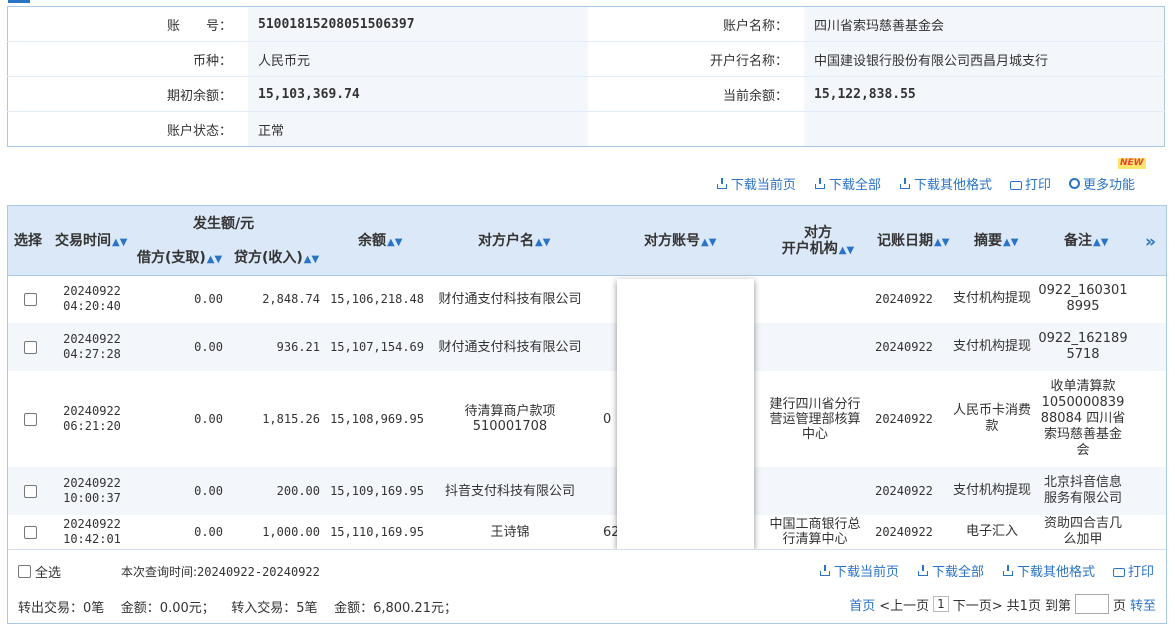  Describe the element at coordinates (862, 604) in the screenshot. I see `first-page-link: 首页` at that location.